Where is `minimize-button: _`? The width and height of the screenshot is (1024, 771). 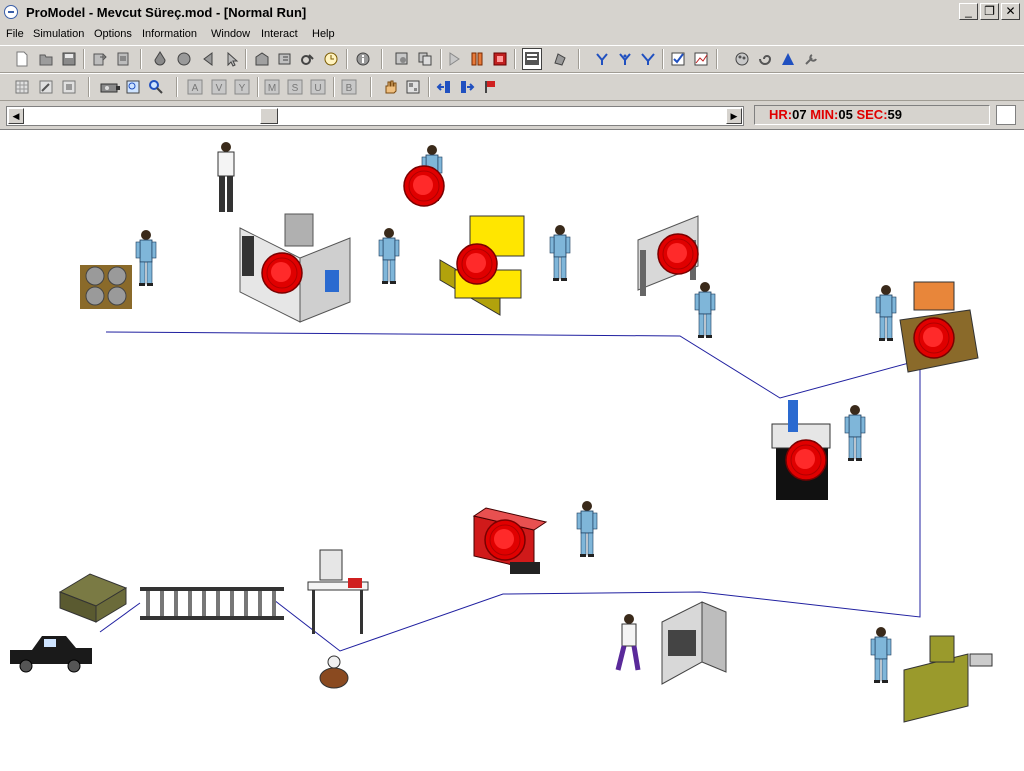 minimize-button: _ is located at coordinates (968, 11).